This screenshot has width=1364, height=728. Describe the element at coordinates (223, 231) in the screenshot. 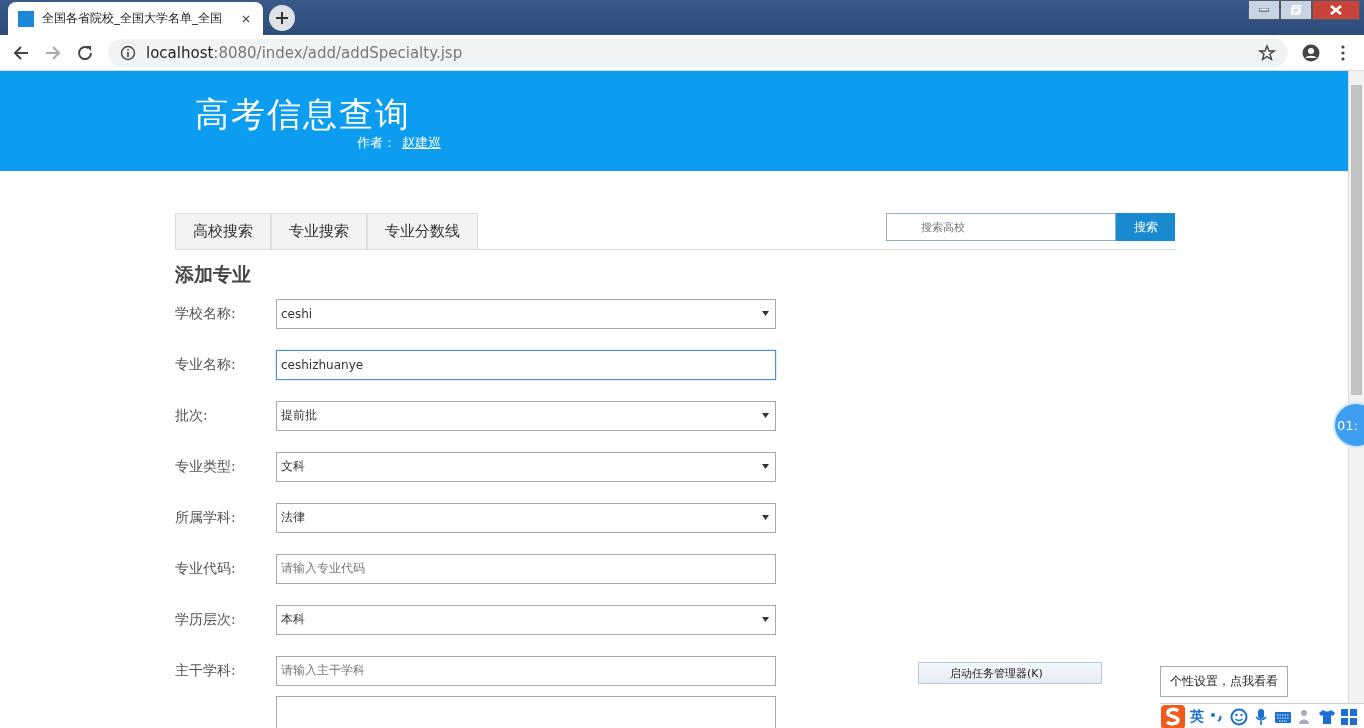

I see `nav-tab: 高校搜索` at that location.